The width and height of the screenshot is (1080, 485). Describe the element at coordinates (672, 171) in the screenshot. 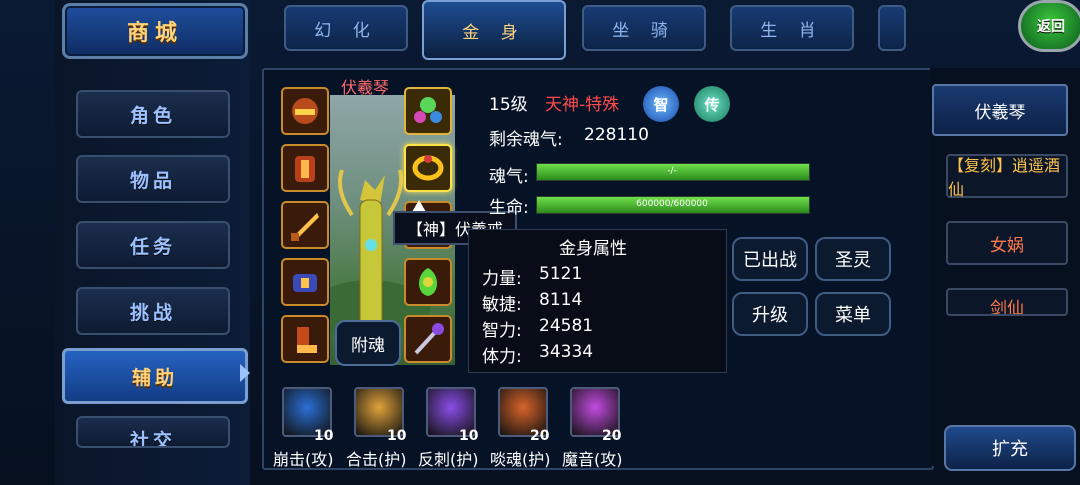

I see `soul-energy-bar-text: -/-` at that location.